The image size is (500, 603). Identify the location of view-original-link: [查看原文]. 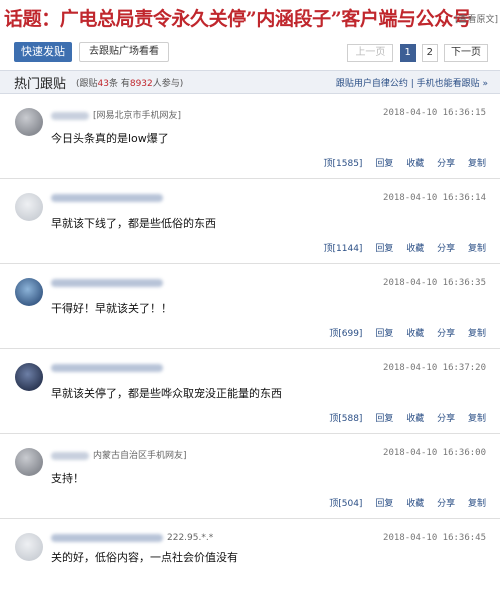
(476, 18).